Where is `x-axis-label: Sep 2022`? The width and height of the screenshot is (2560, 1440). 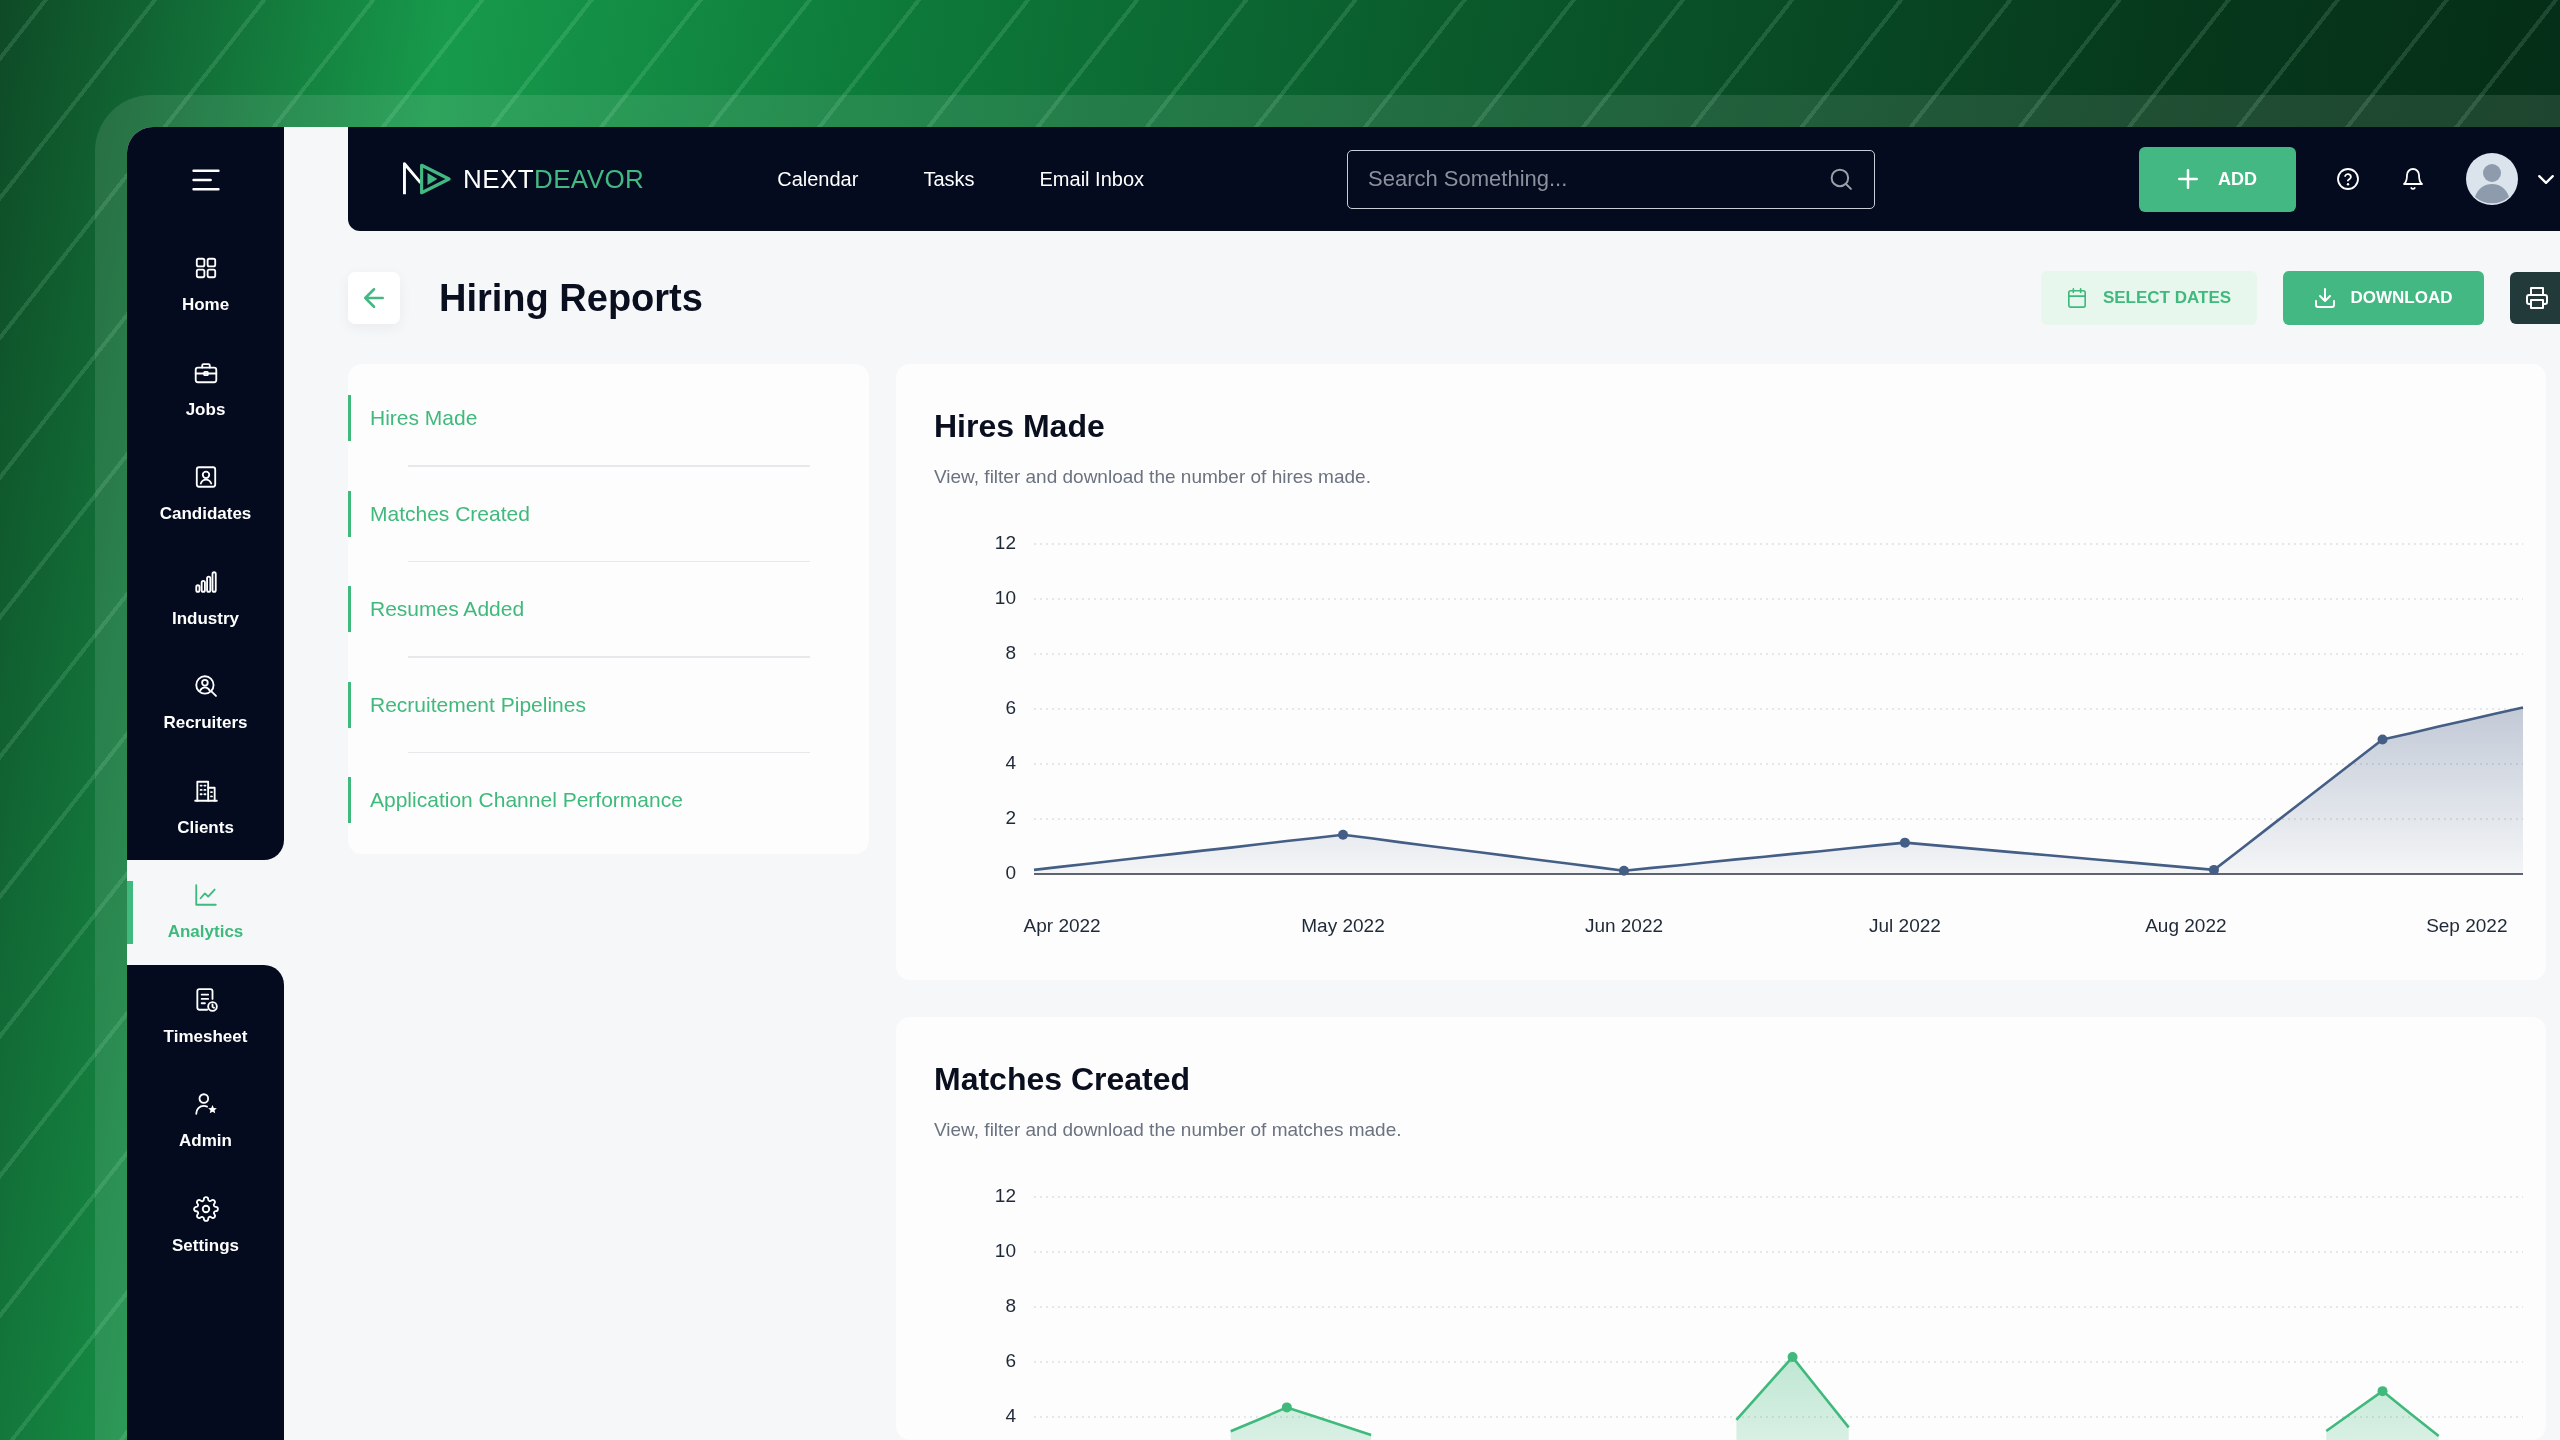
x-axis-label: Sep 2022 is located at coordinates (2467, 925).